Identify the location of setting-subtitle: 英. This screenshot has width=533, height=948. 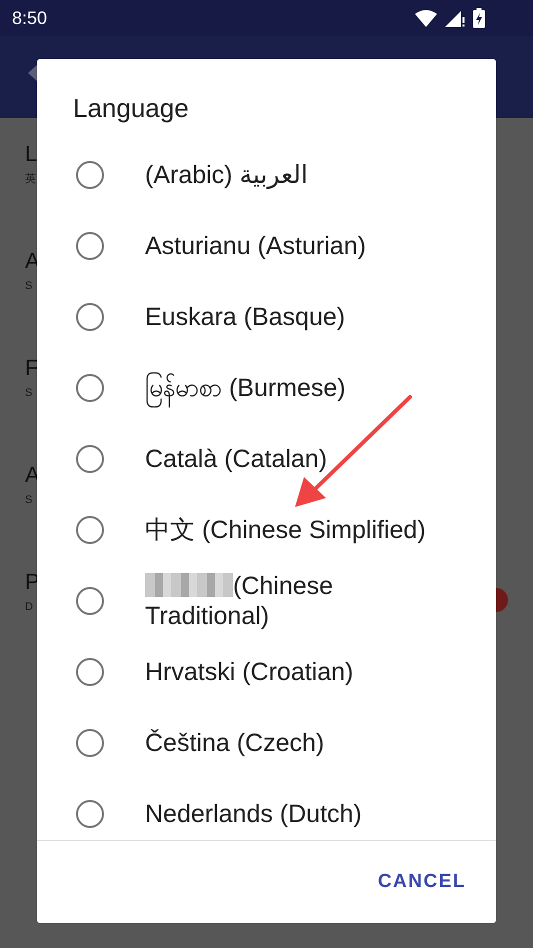
(30, 179).